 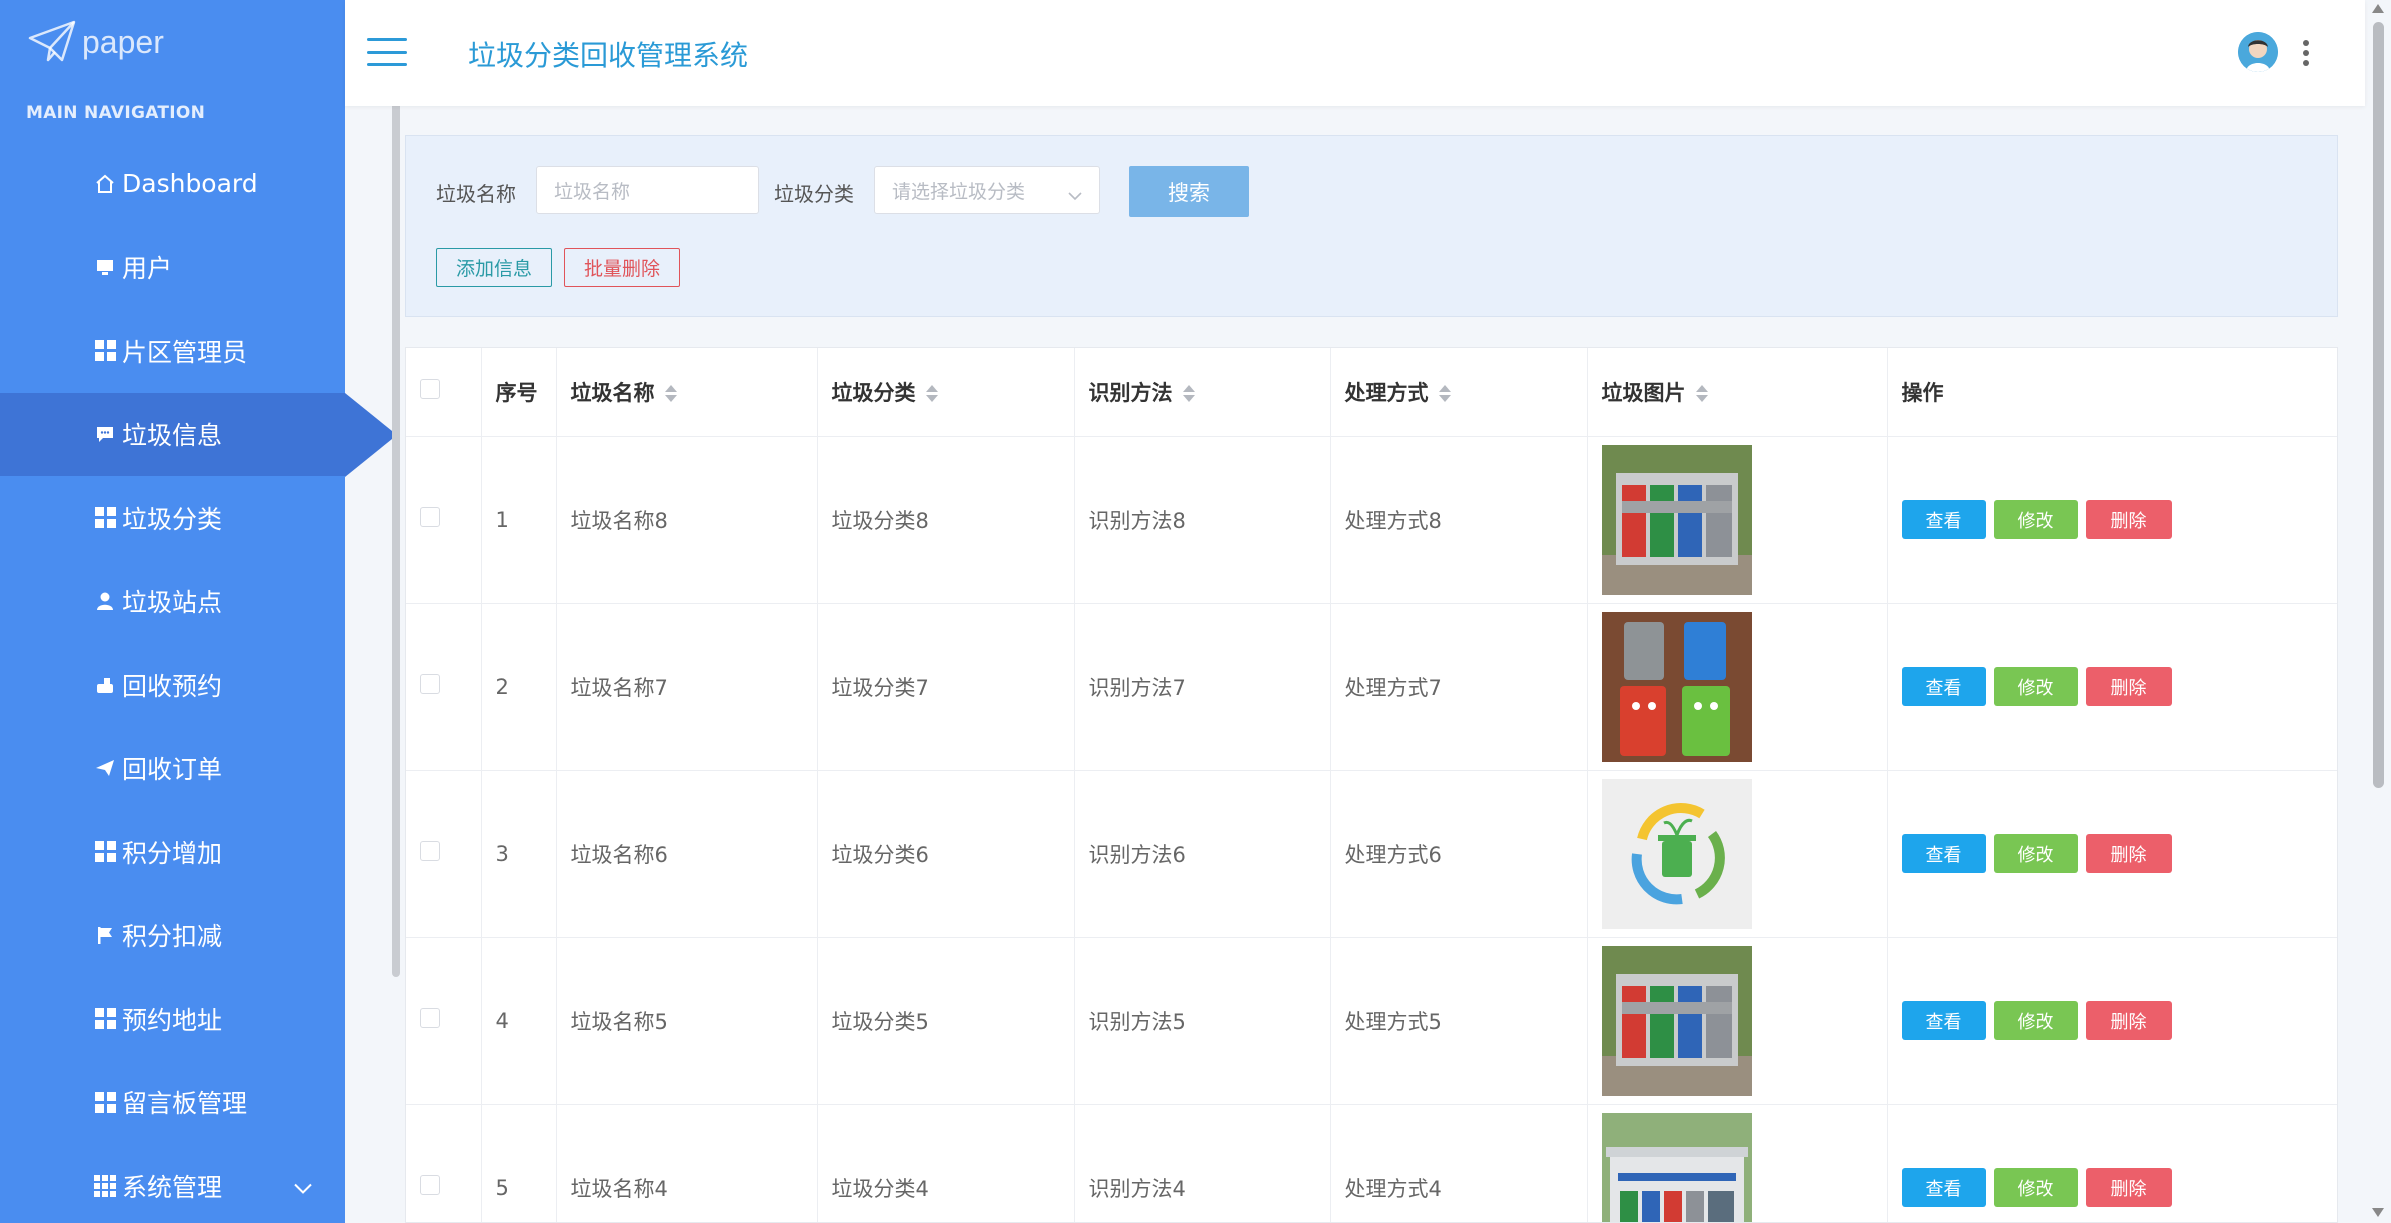 I want to click on cell-process: 处理方式4, so click(x=1459, y=1163).